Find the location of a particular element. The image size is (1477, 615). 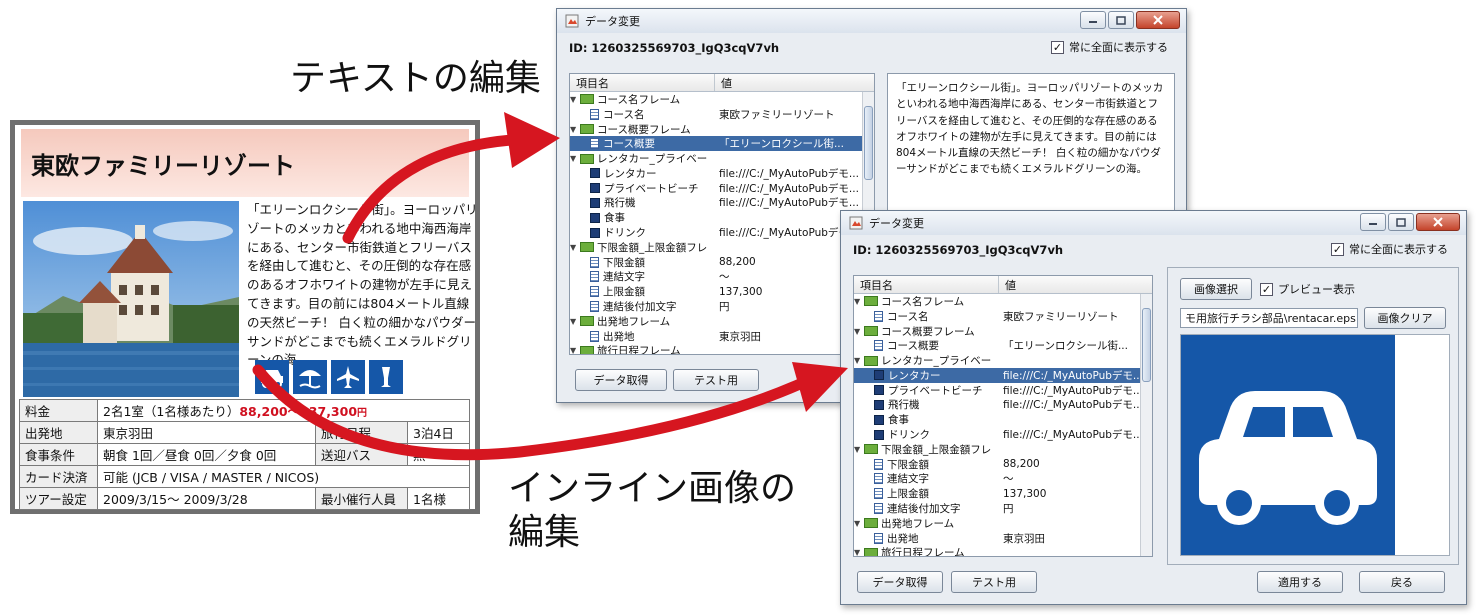

text-field-icon is located at coordinates (594, 144).